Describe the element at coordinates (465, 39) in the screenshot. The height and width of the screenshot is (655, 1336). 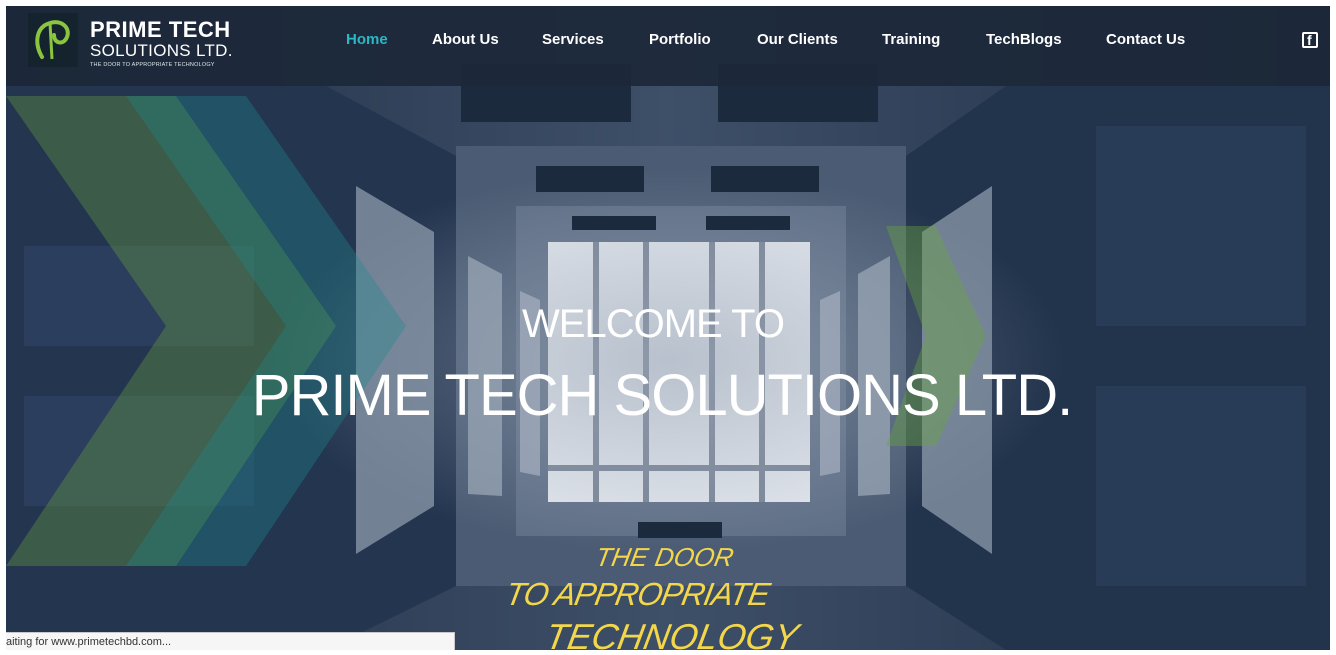
I see `nav-item-about-us: About Us` at that location.